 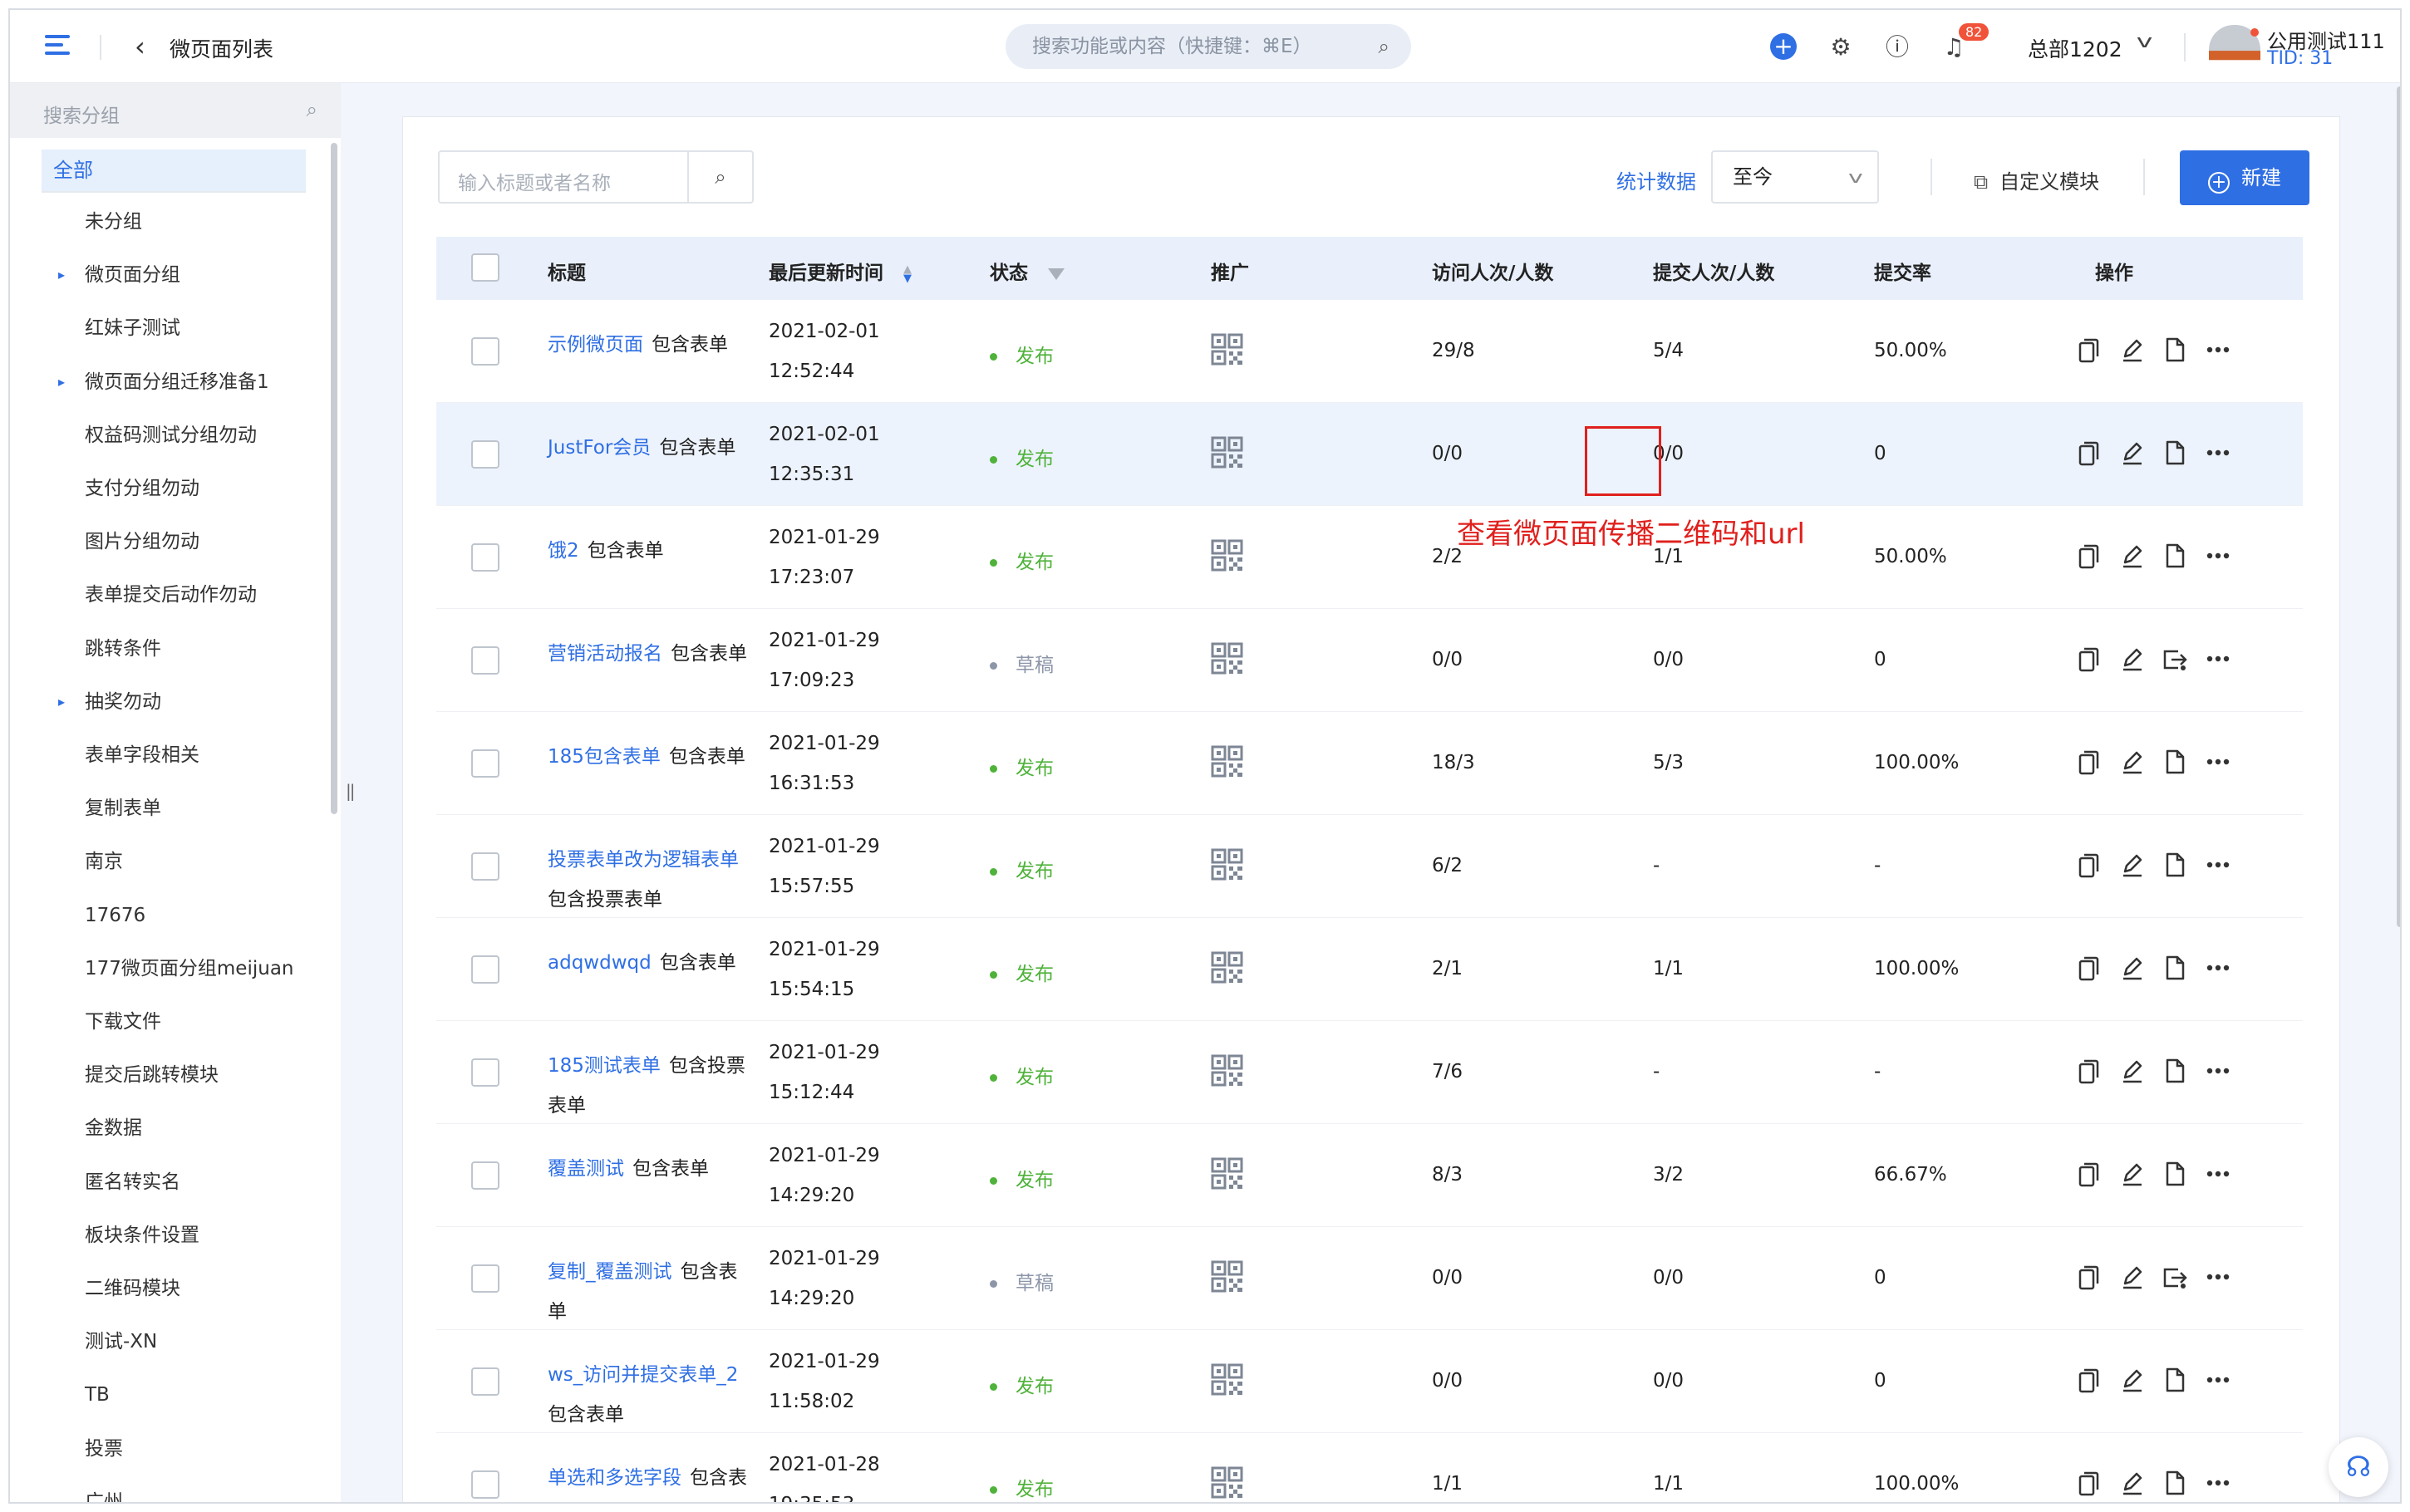 What do you see at coordinates (115, 915) in the screenshot?
I see `sidebar-group-item: 17676` at bounding box center [115, 915].